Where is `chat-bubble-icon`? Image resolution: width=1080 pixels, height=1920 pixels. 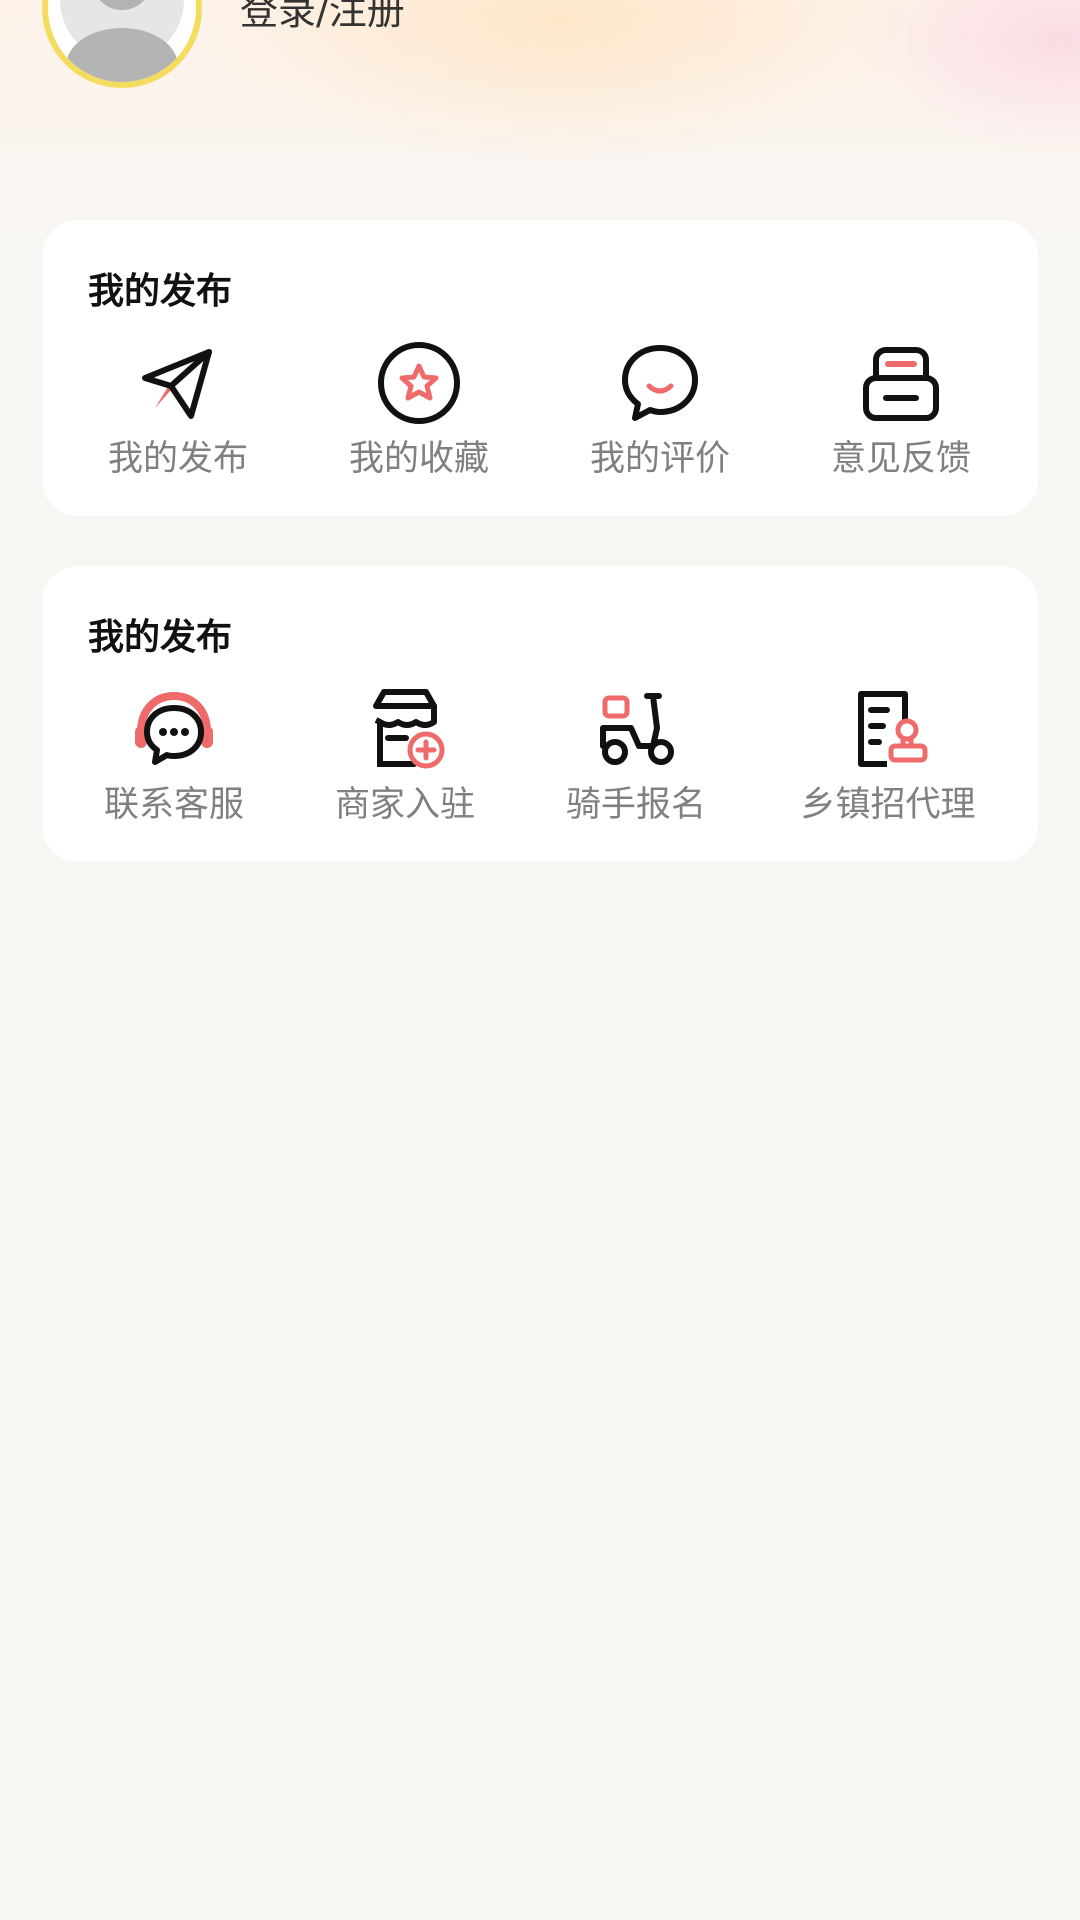
chat-bubble-icon is located at coordinates (660, 383).